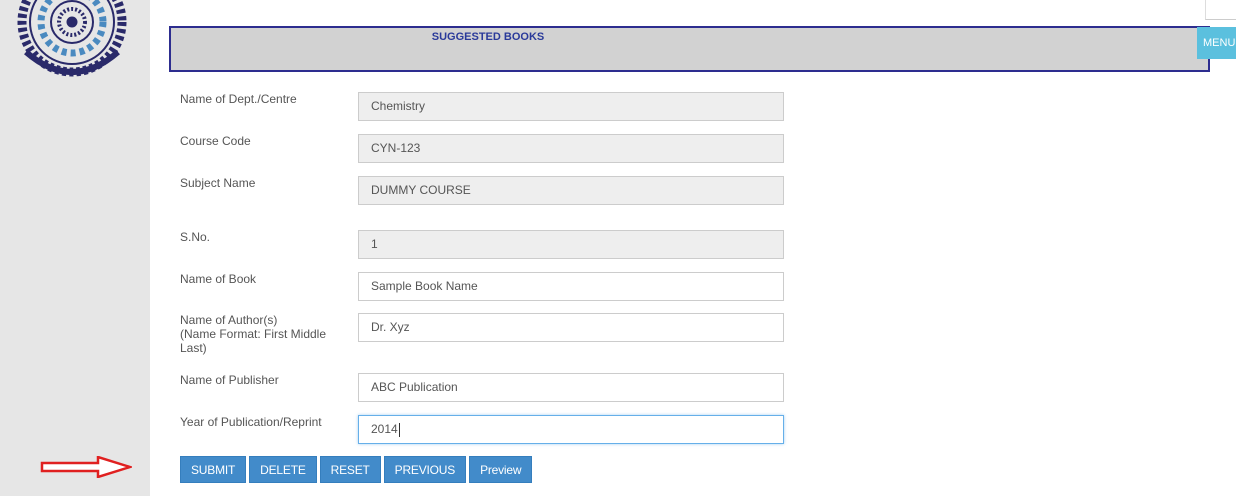 This screenshot has width=1236, height=496. What do you see at coordinates (571, 148) in the screenshot?
I see `course-code-field: CYN-123` at bounding box center [571, 148].